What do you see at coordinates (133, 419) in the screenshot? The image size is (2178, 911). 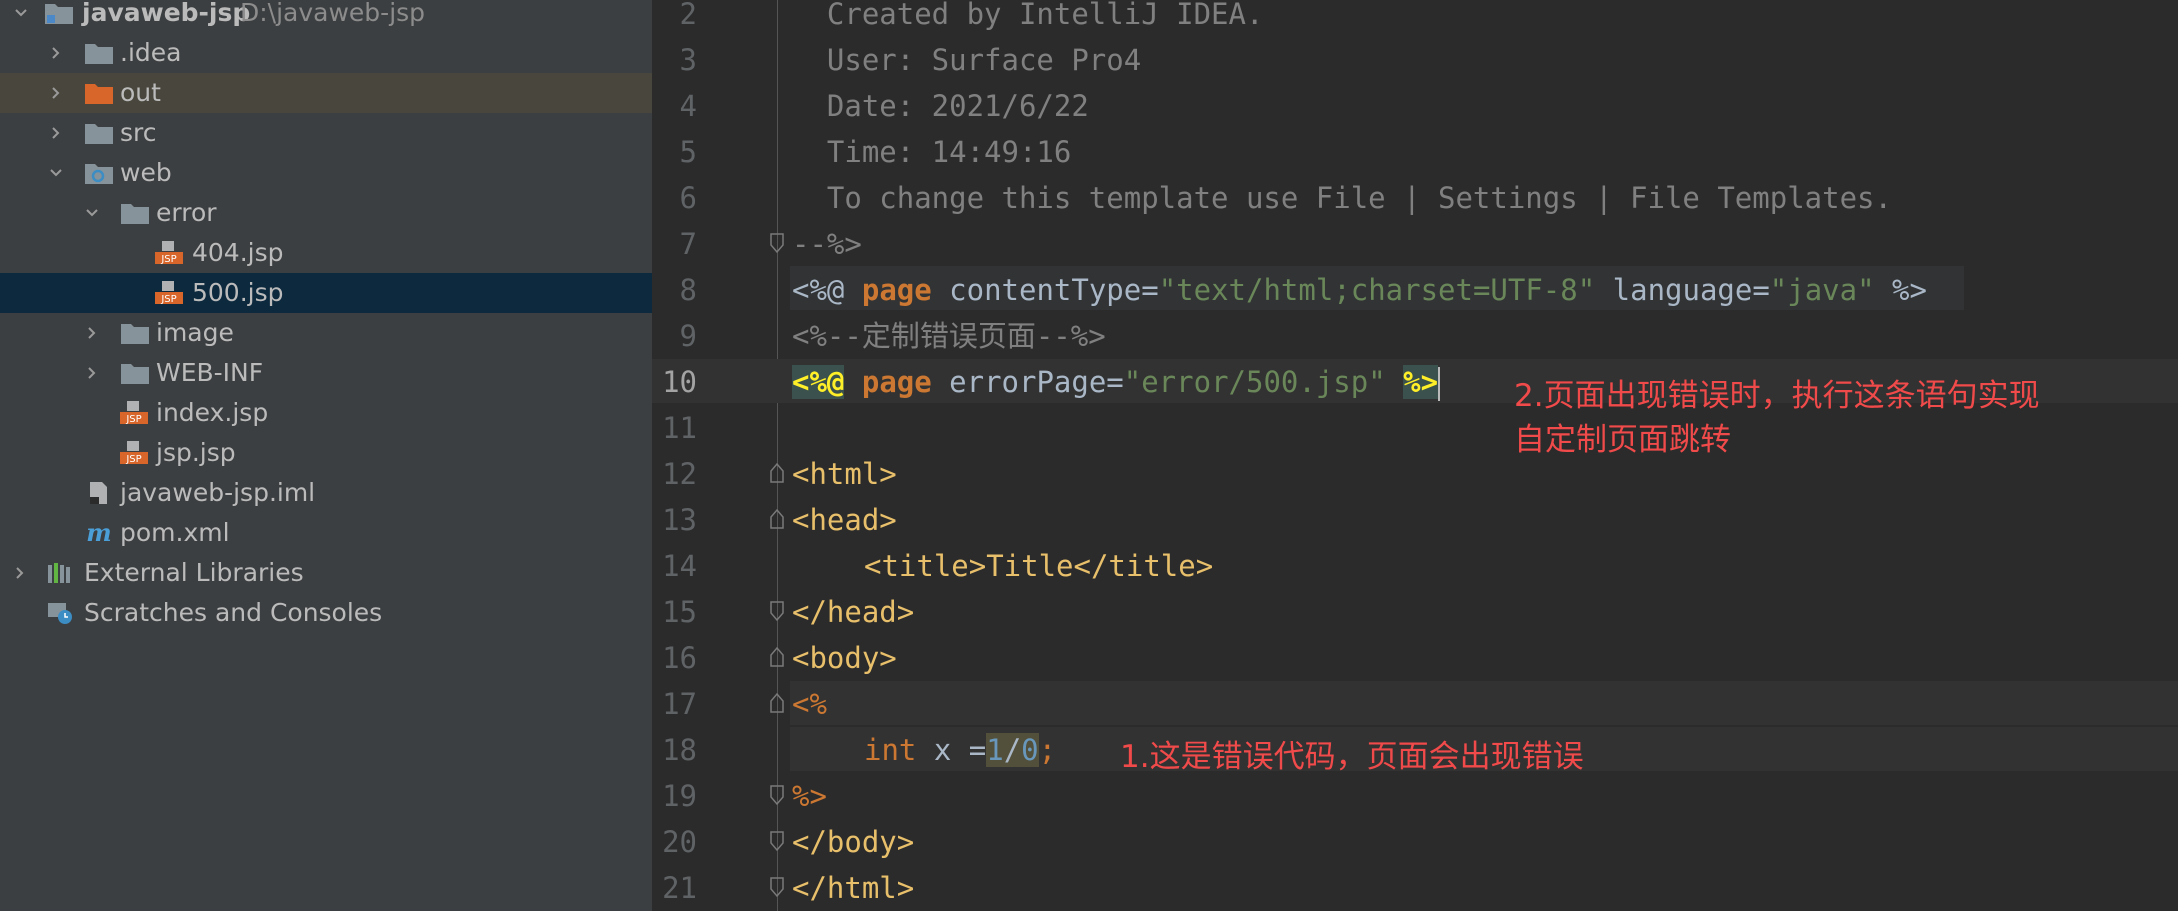 I see `svg-text: JSP` at bounding box center [133, 419].